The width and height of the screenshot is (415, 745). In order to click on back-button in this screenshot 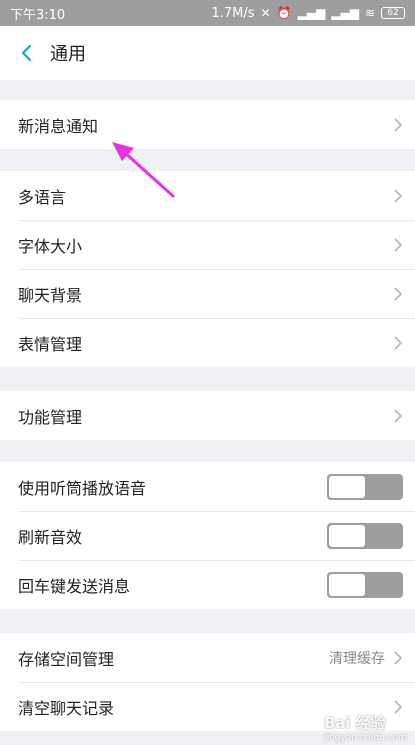, I will do `click(26, 53)`.